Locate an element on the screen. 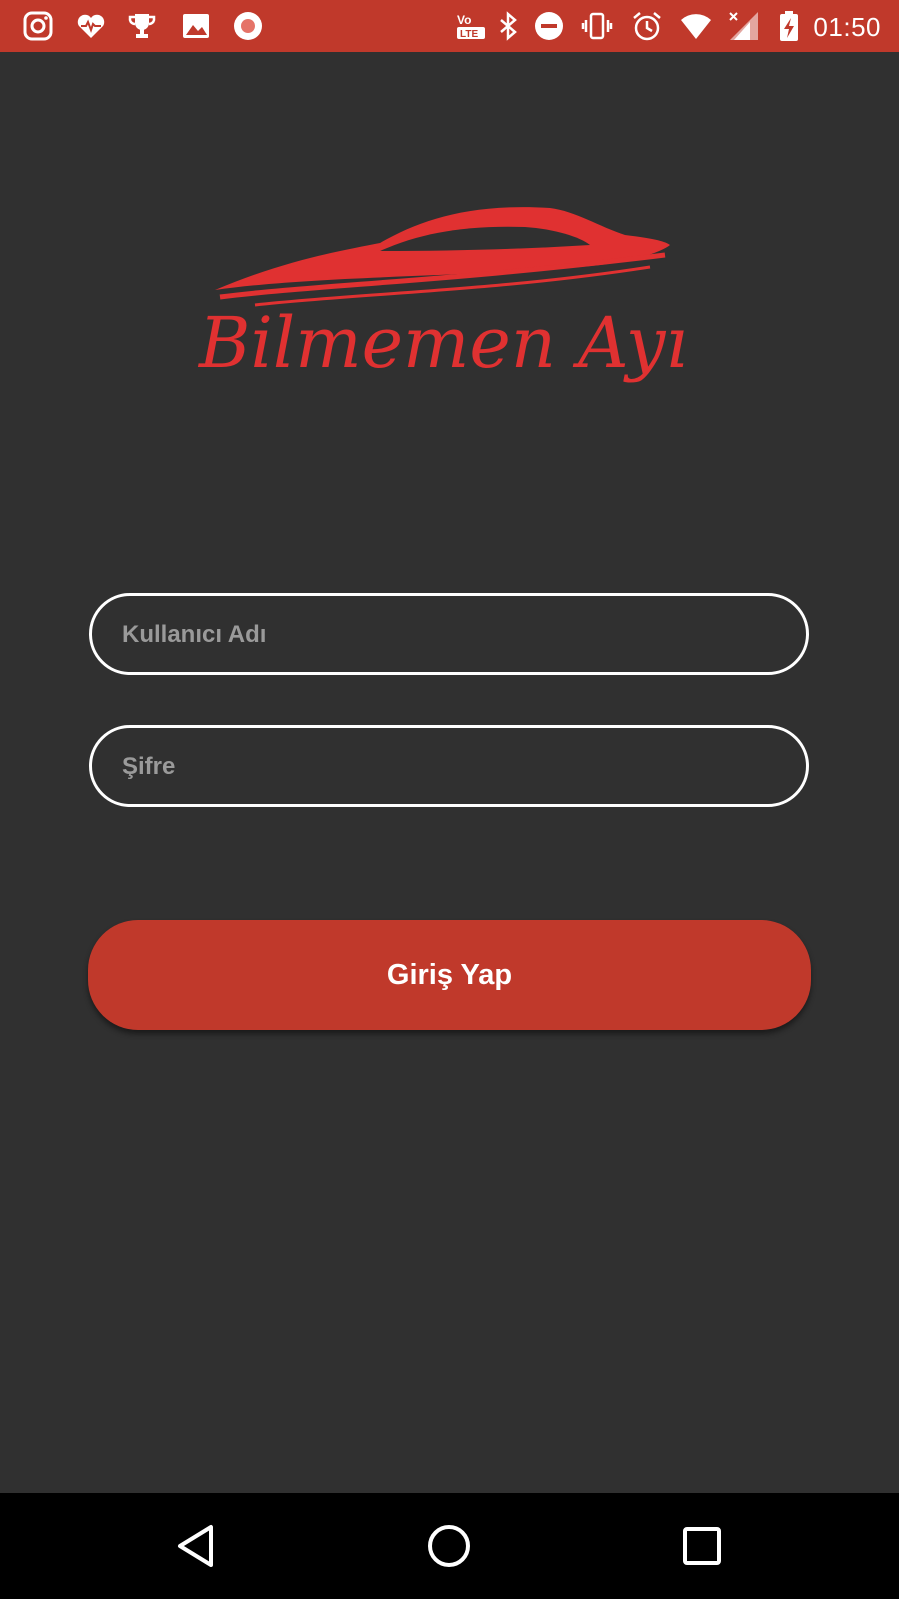  health-icon is located at coordinates (91, 26).